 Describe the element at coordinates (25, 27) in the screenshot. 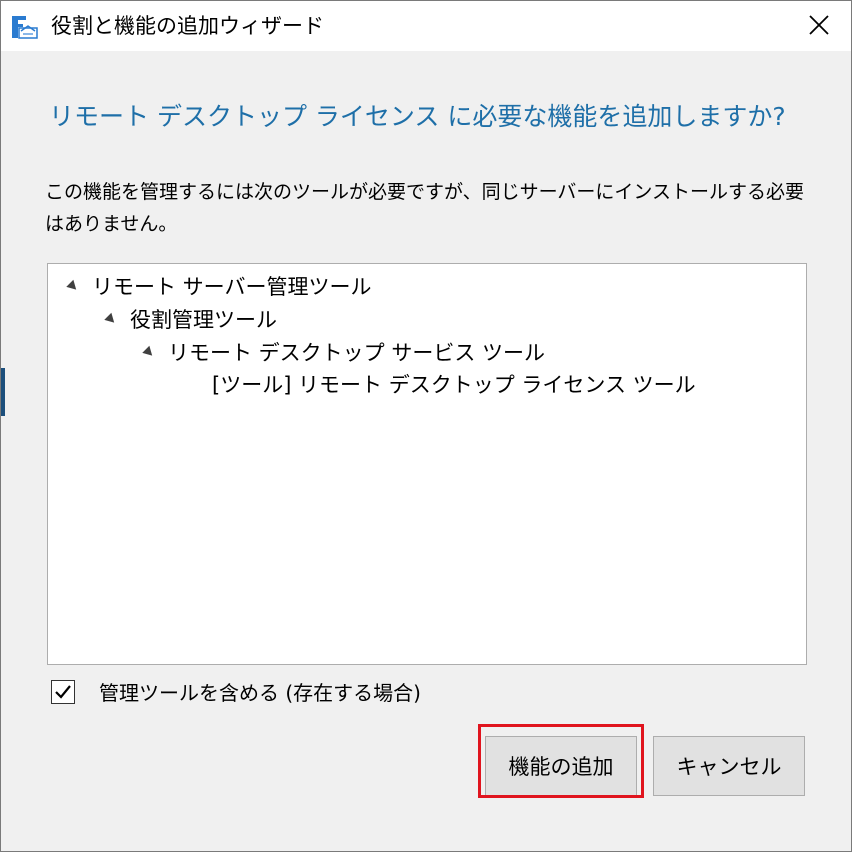

I see `server-manager-icon` at that location.